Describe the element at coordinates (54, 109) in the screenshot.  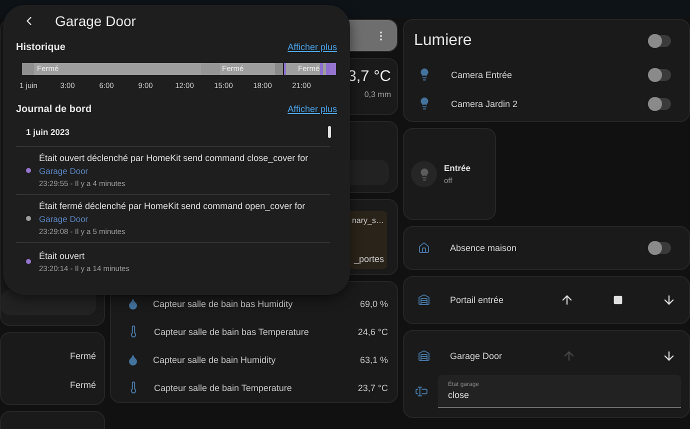
I see `section-title: Journal de bord` at that location.